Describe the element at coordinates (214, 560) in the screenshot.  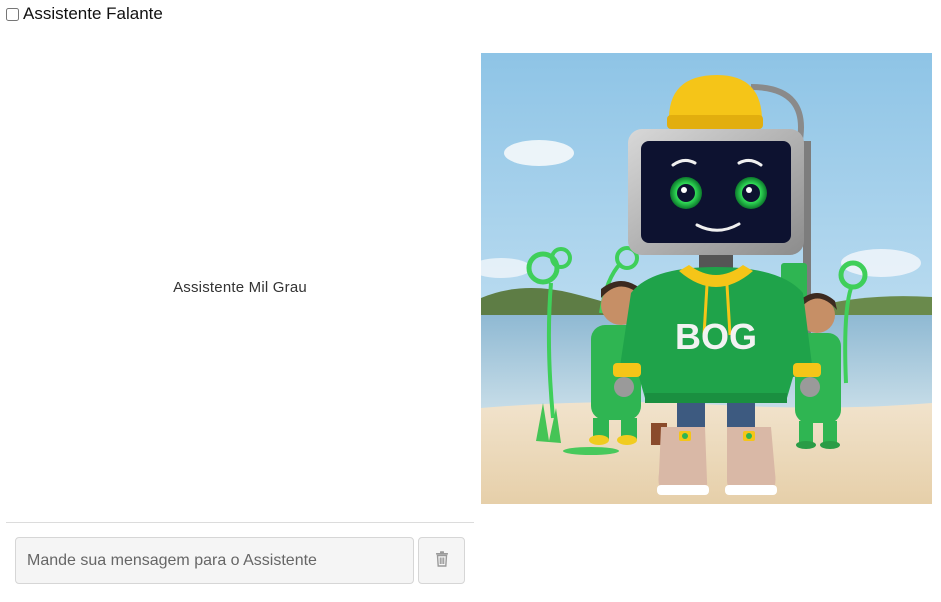
I see `message-input` at that location.